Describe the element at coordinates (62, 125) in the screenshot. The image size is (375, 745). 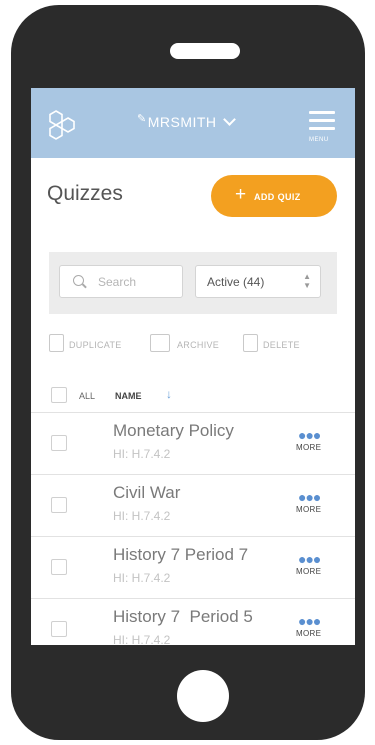
I see `hexagon-logo-icon` at that location.